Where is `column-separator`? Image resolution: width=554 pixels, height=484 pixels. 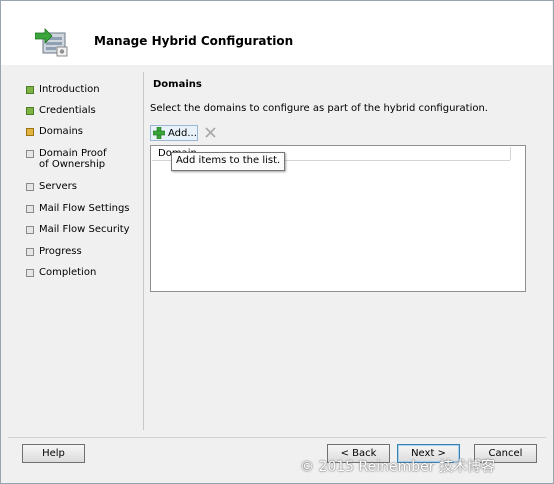 column-separator is located at coordinates (510, 153).